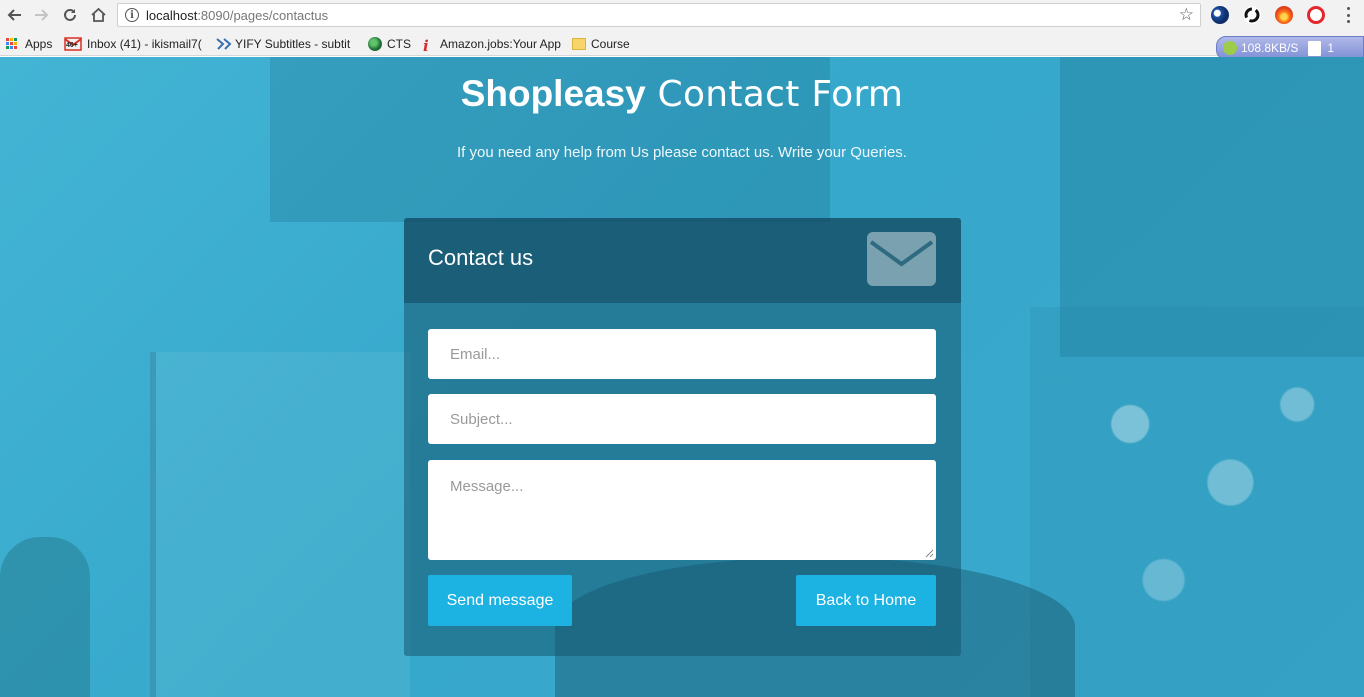 The width and height of the screenshot is (1364, 697). What do you see at coordinates (682, 510) in the screenshot?
I see `message-field` at bounding box center [682, 510].